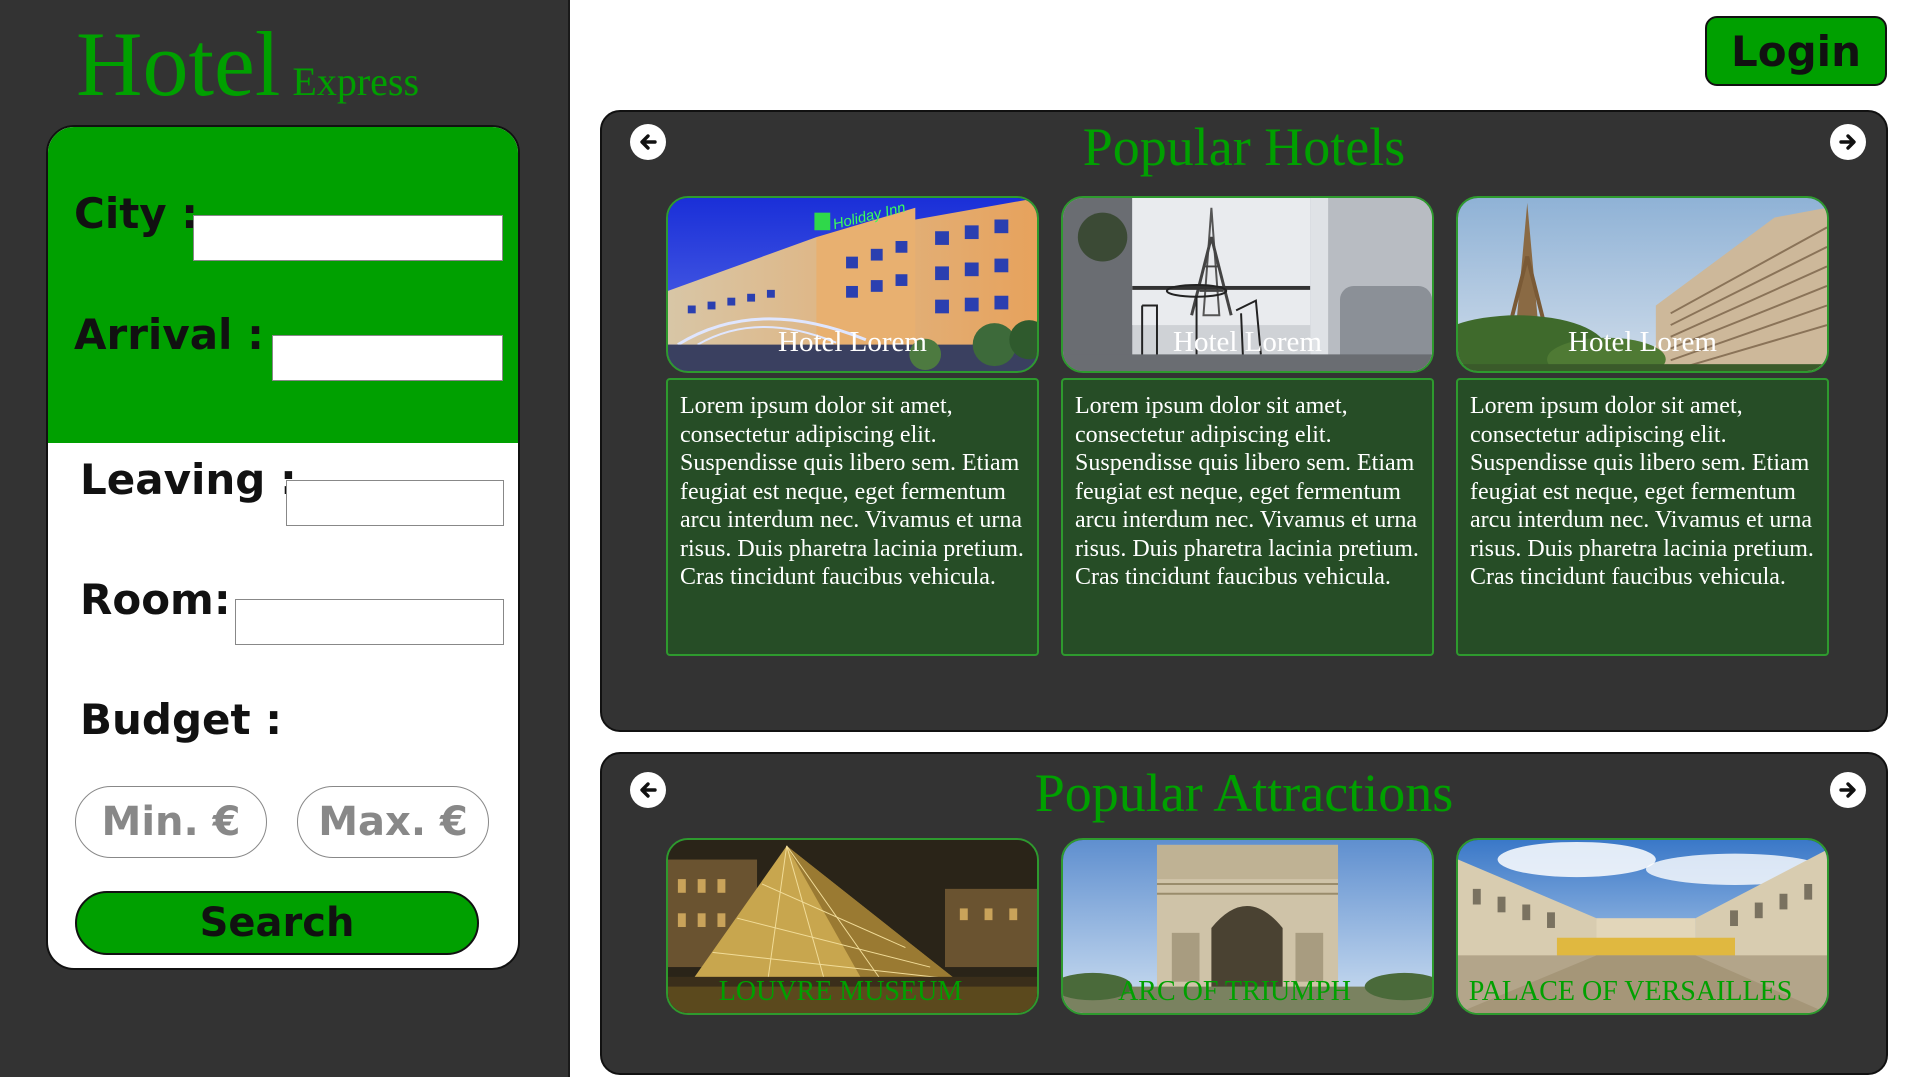  I want to click on city-label: City :, so click(136, 213).